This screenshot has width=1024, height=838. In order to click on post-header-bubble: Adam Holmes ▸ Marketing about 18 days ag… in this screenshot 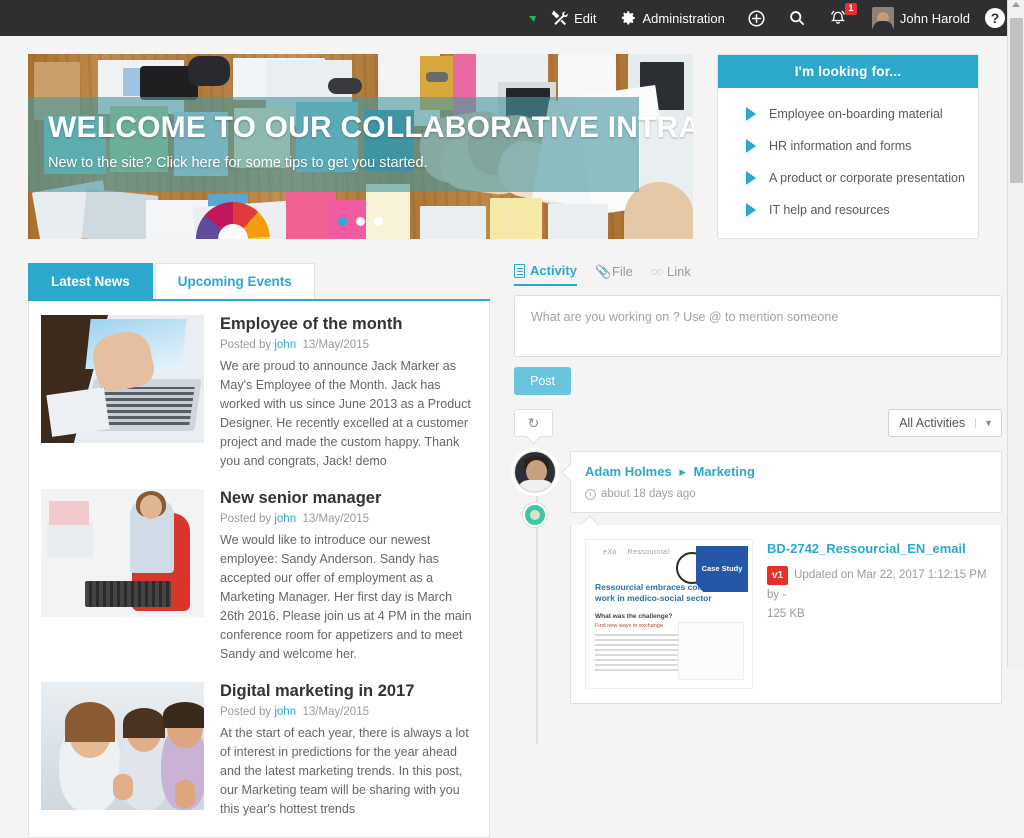, I will do `click(786, 482)`.